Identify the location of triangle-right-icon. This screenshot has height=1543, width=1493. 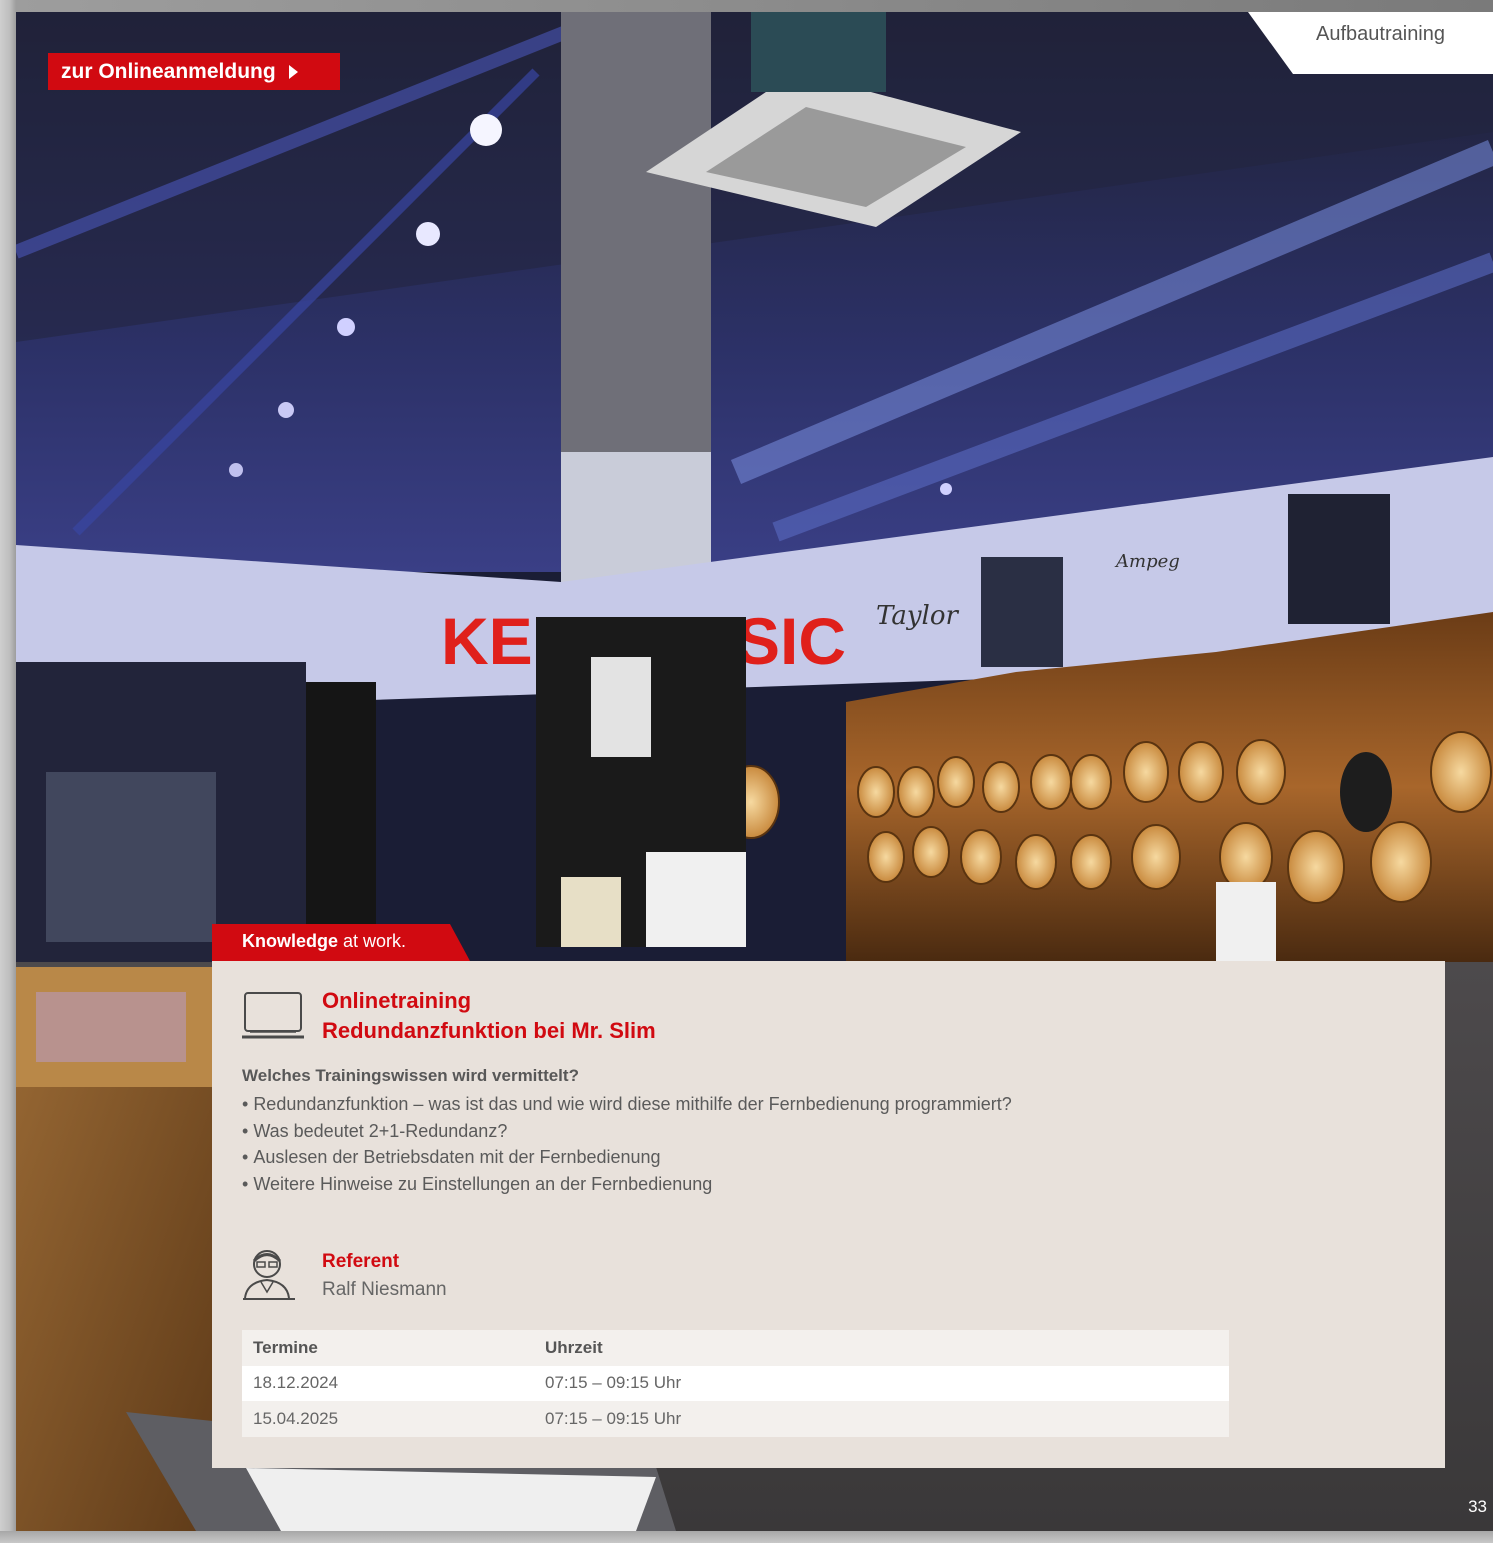
(293, 71).